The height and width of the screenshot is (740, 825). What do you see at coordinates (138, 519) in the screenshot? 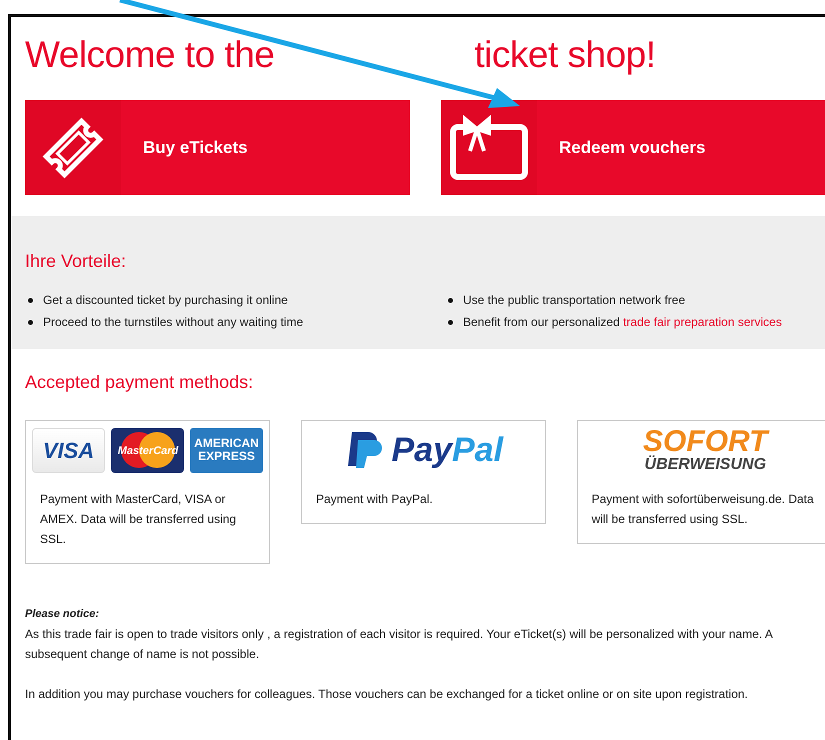
I see `payment-description: Payment with MasterCard, VISA or AMEX. Data will be transferred using SSL.` at bounding box center [138, 519].